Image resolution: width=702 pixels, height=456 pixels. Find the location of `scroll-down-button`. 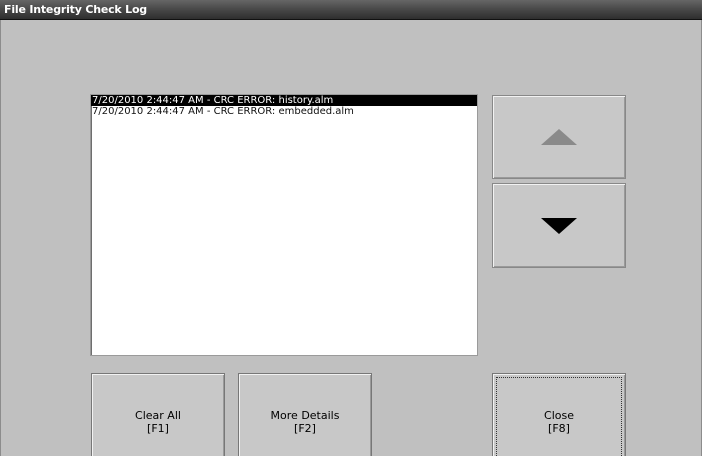

scroll-down-button is located at coordinates (559, 225).